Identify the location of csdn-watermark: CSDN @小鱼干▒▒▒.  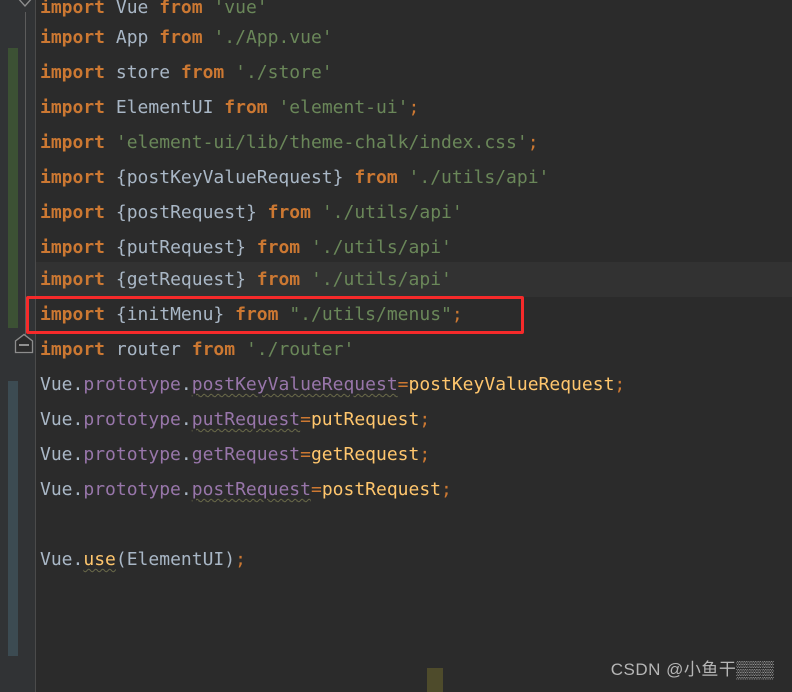
(692, 669).